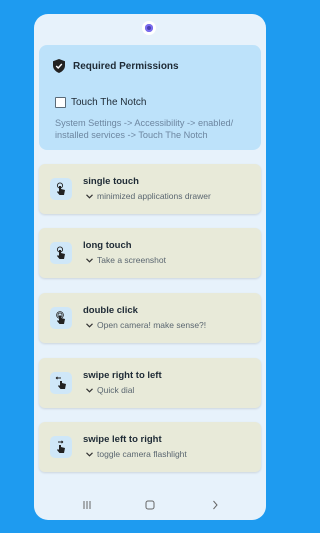 This screenshot has height=533, width=320. What do you see at coordinates (152, 325) in the screenshot?
I see `gesture-action-label: Open camera! make sense?!` at bounding box center [152, 325].